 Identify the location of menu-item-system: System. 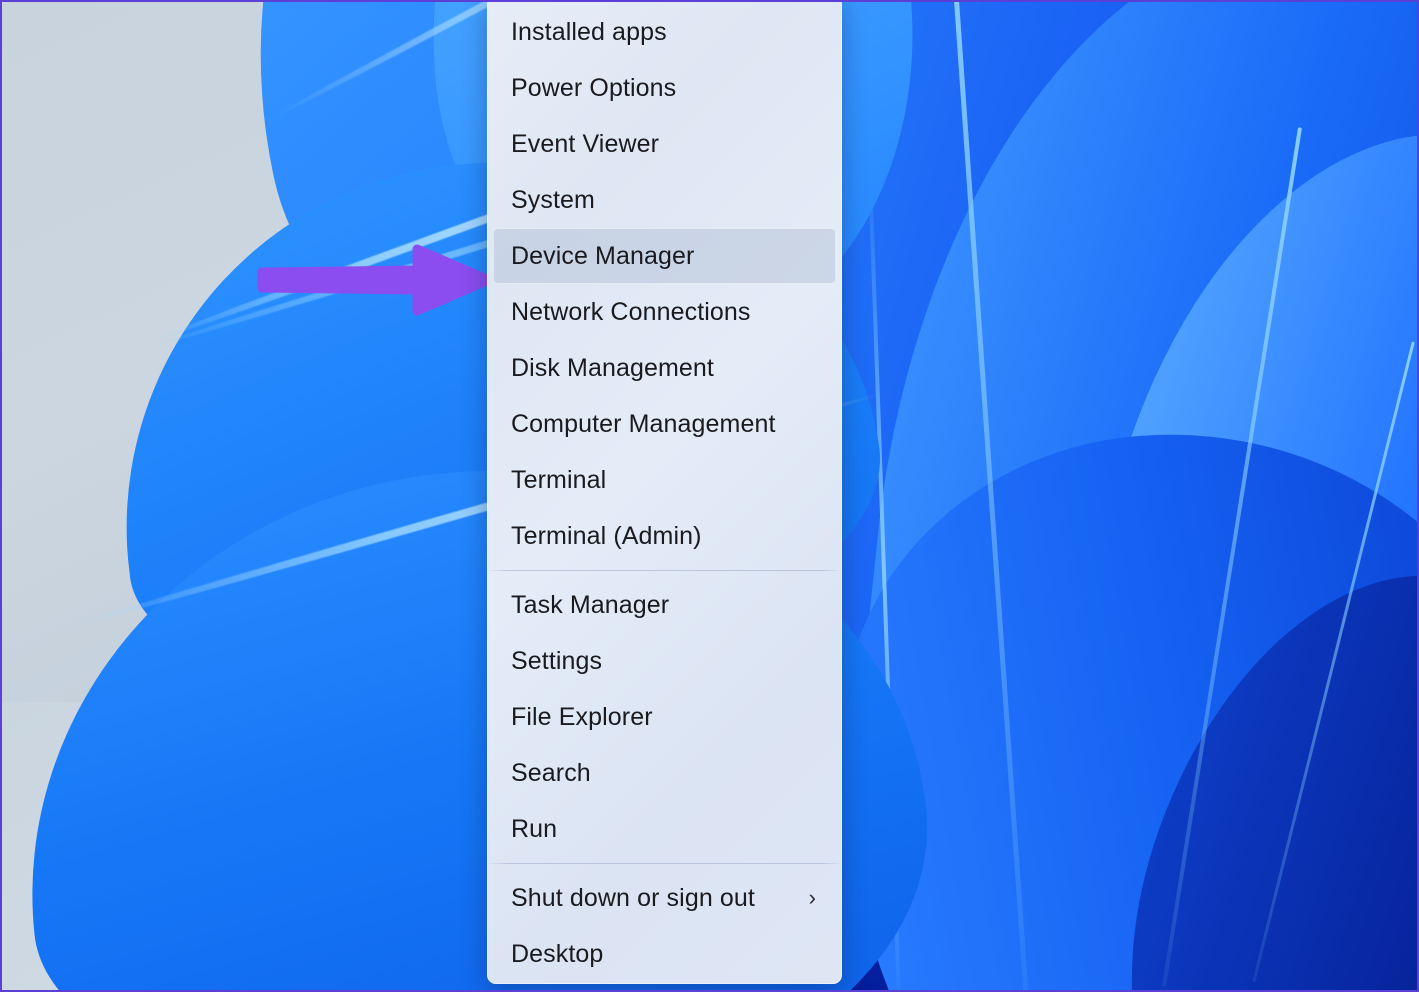
(664, 200).